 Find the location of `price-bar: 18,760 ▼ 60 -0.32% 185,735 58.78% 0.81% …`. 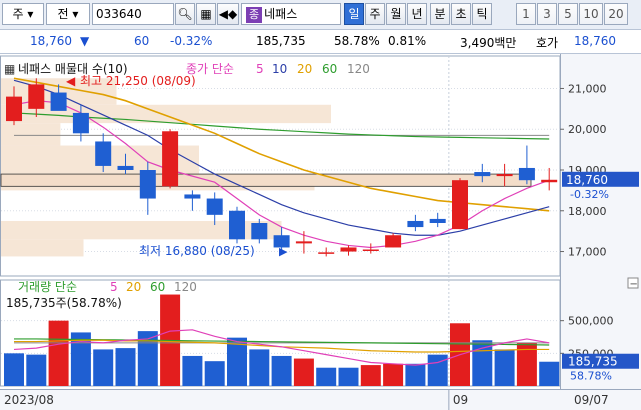

price-bar: 18,760 ▼ 60 -0.32% 185,735 58.78% 0.81% … is located at coordinates (320, 42).